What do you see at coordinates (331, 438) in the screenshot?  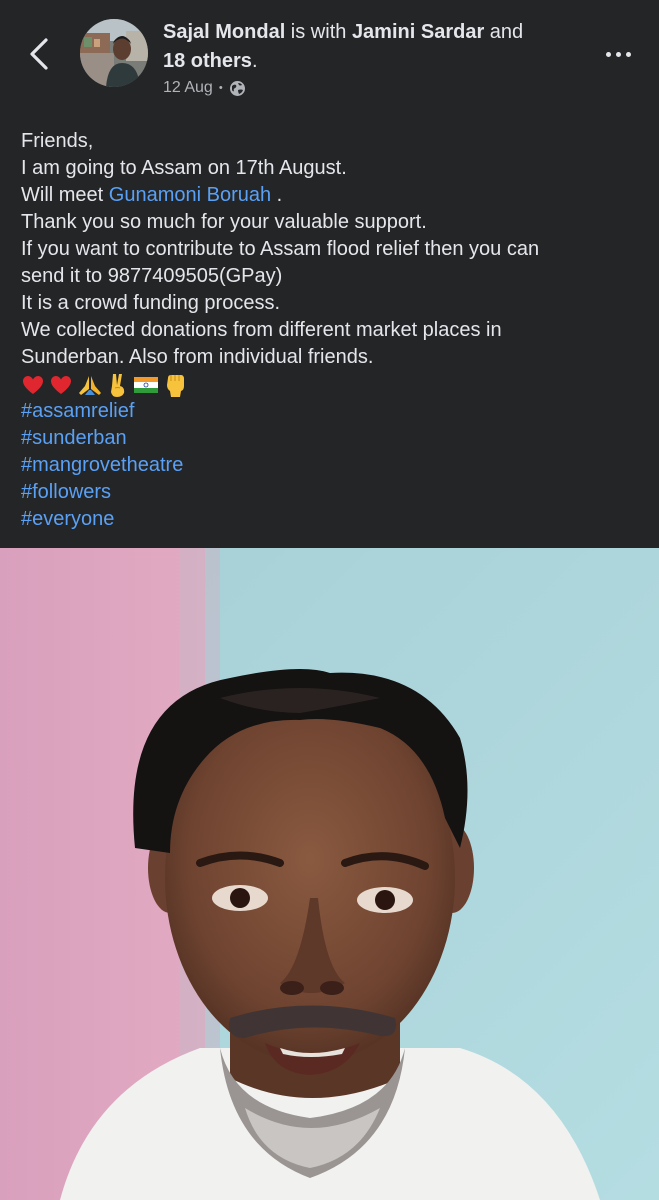 I see `hashtag-link: #sunderban` at bounding box center [331, 438].